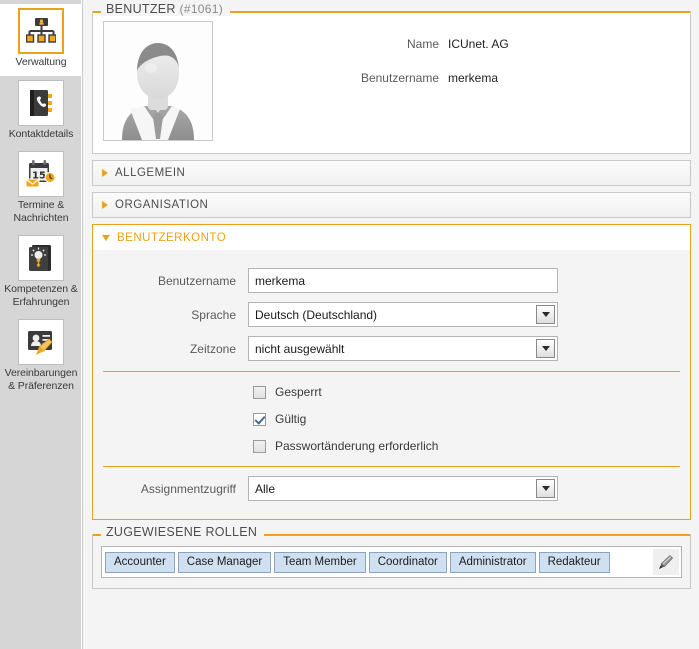 This screenshot has width=699, height=649. I want to click on id-card-pencil-icon, so click(41, 342).